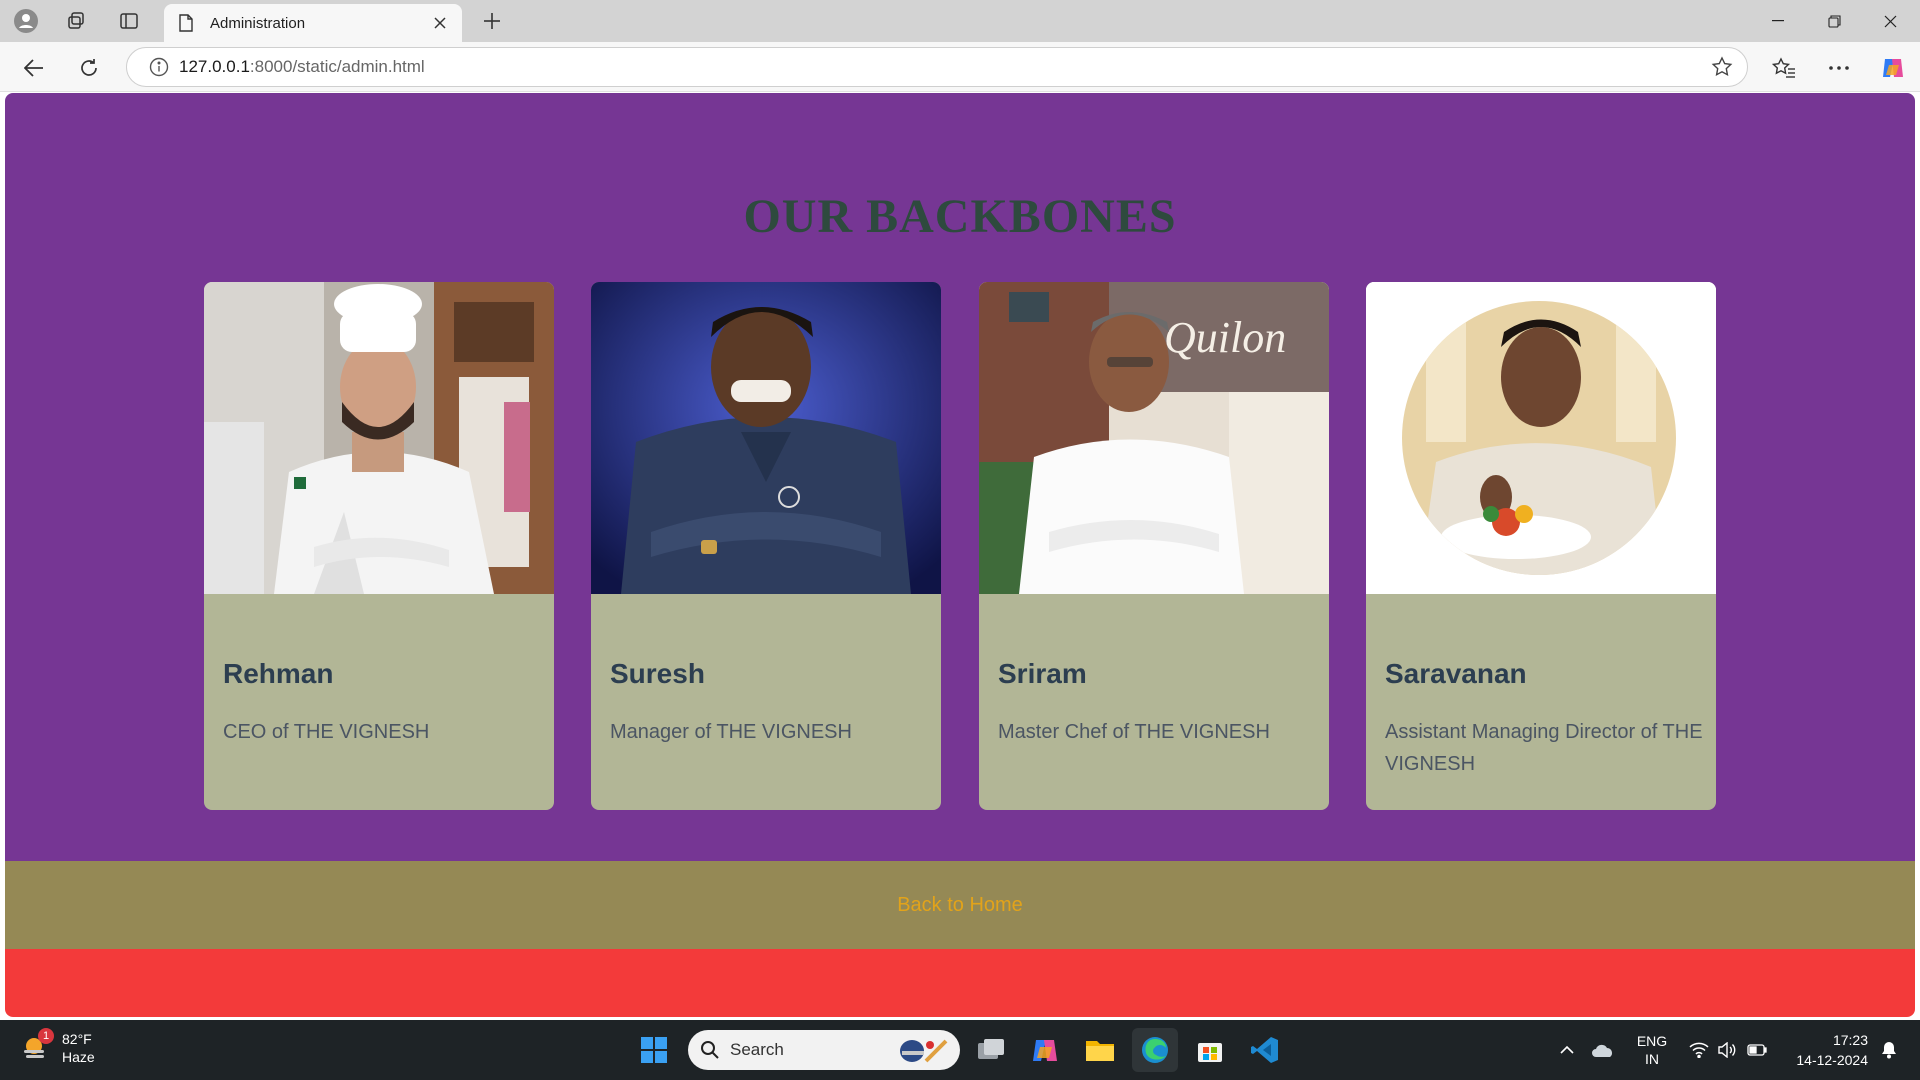  Describe the element at coordinates (46, 1036) in the screenshot. I see `notification-badge: 1` at that location.